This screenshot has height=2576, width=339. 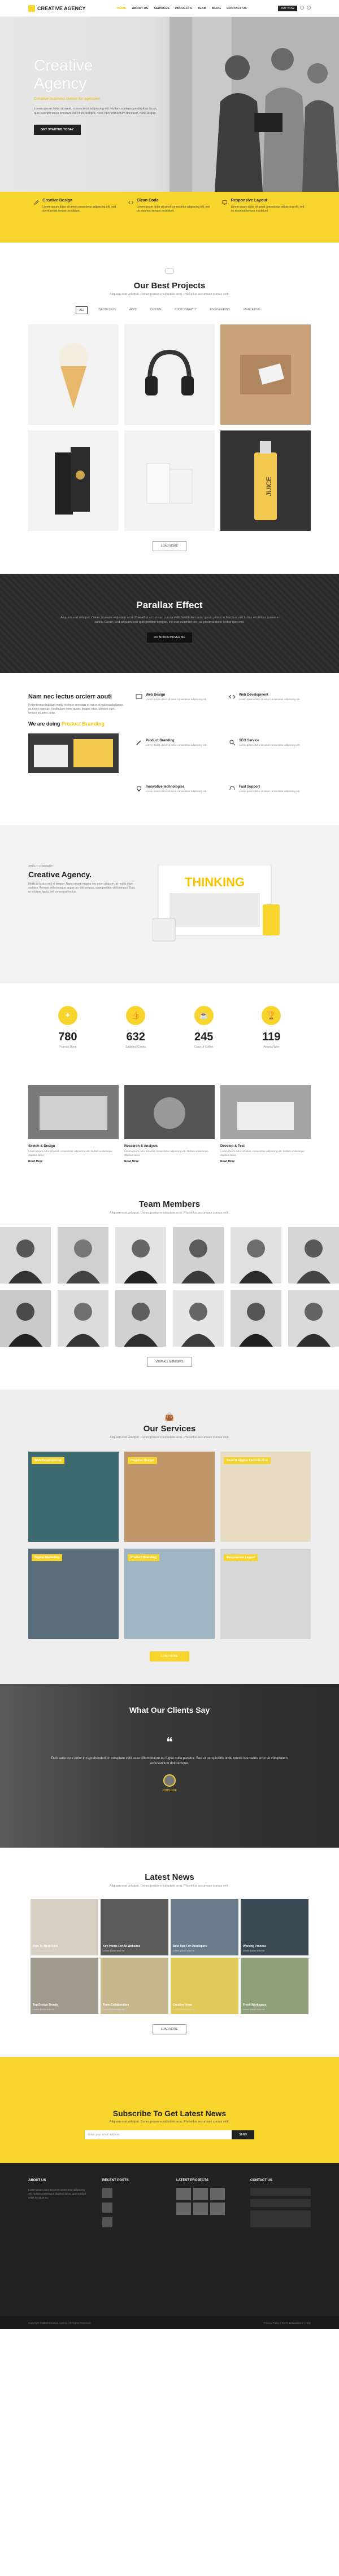 What do you see at coordinates (169, 484) in the screenshot?
I see `coffee-bags-image` at bounding box center [169, 484].